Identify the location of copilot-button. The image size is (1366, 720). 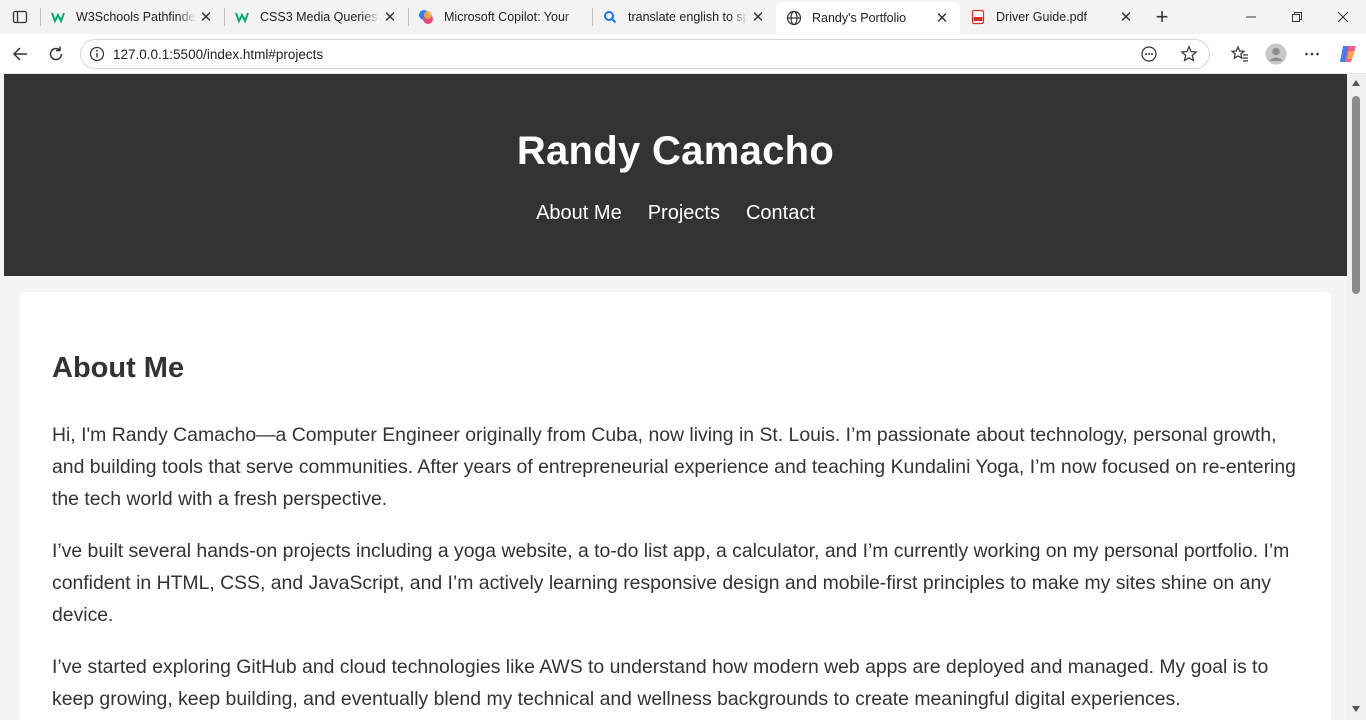
(1348, 54).